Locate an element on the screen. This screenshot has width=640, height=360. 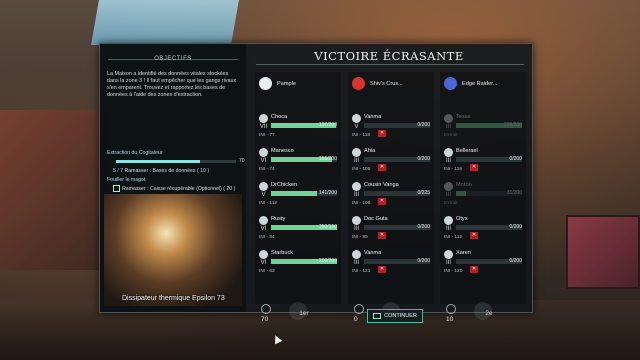
fighter-row: III Otyx 0/200 INI - 112 ✕ is located at coordinates (483, 229).